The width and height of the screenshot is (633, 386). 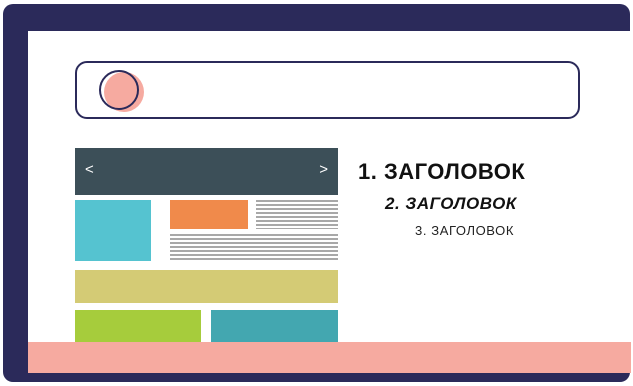 I want to click on heading-level-2: 2. ЗАГОЛОВОК, so click(x=451, y=203).